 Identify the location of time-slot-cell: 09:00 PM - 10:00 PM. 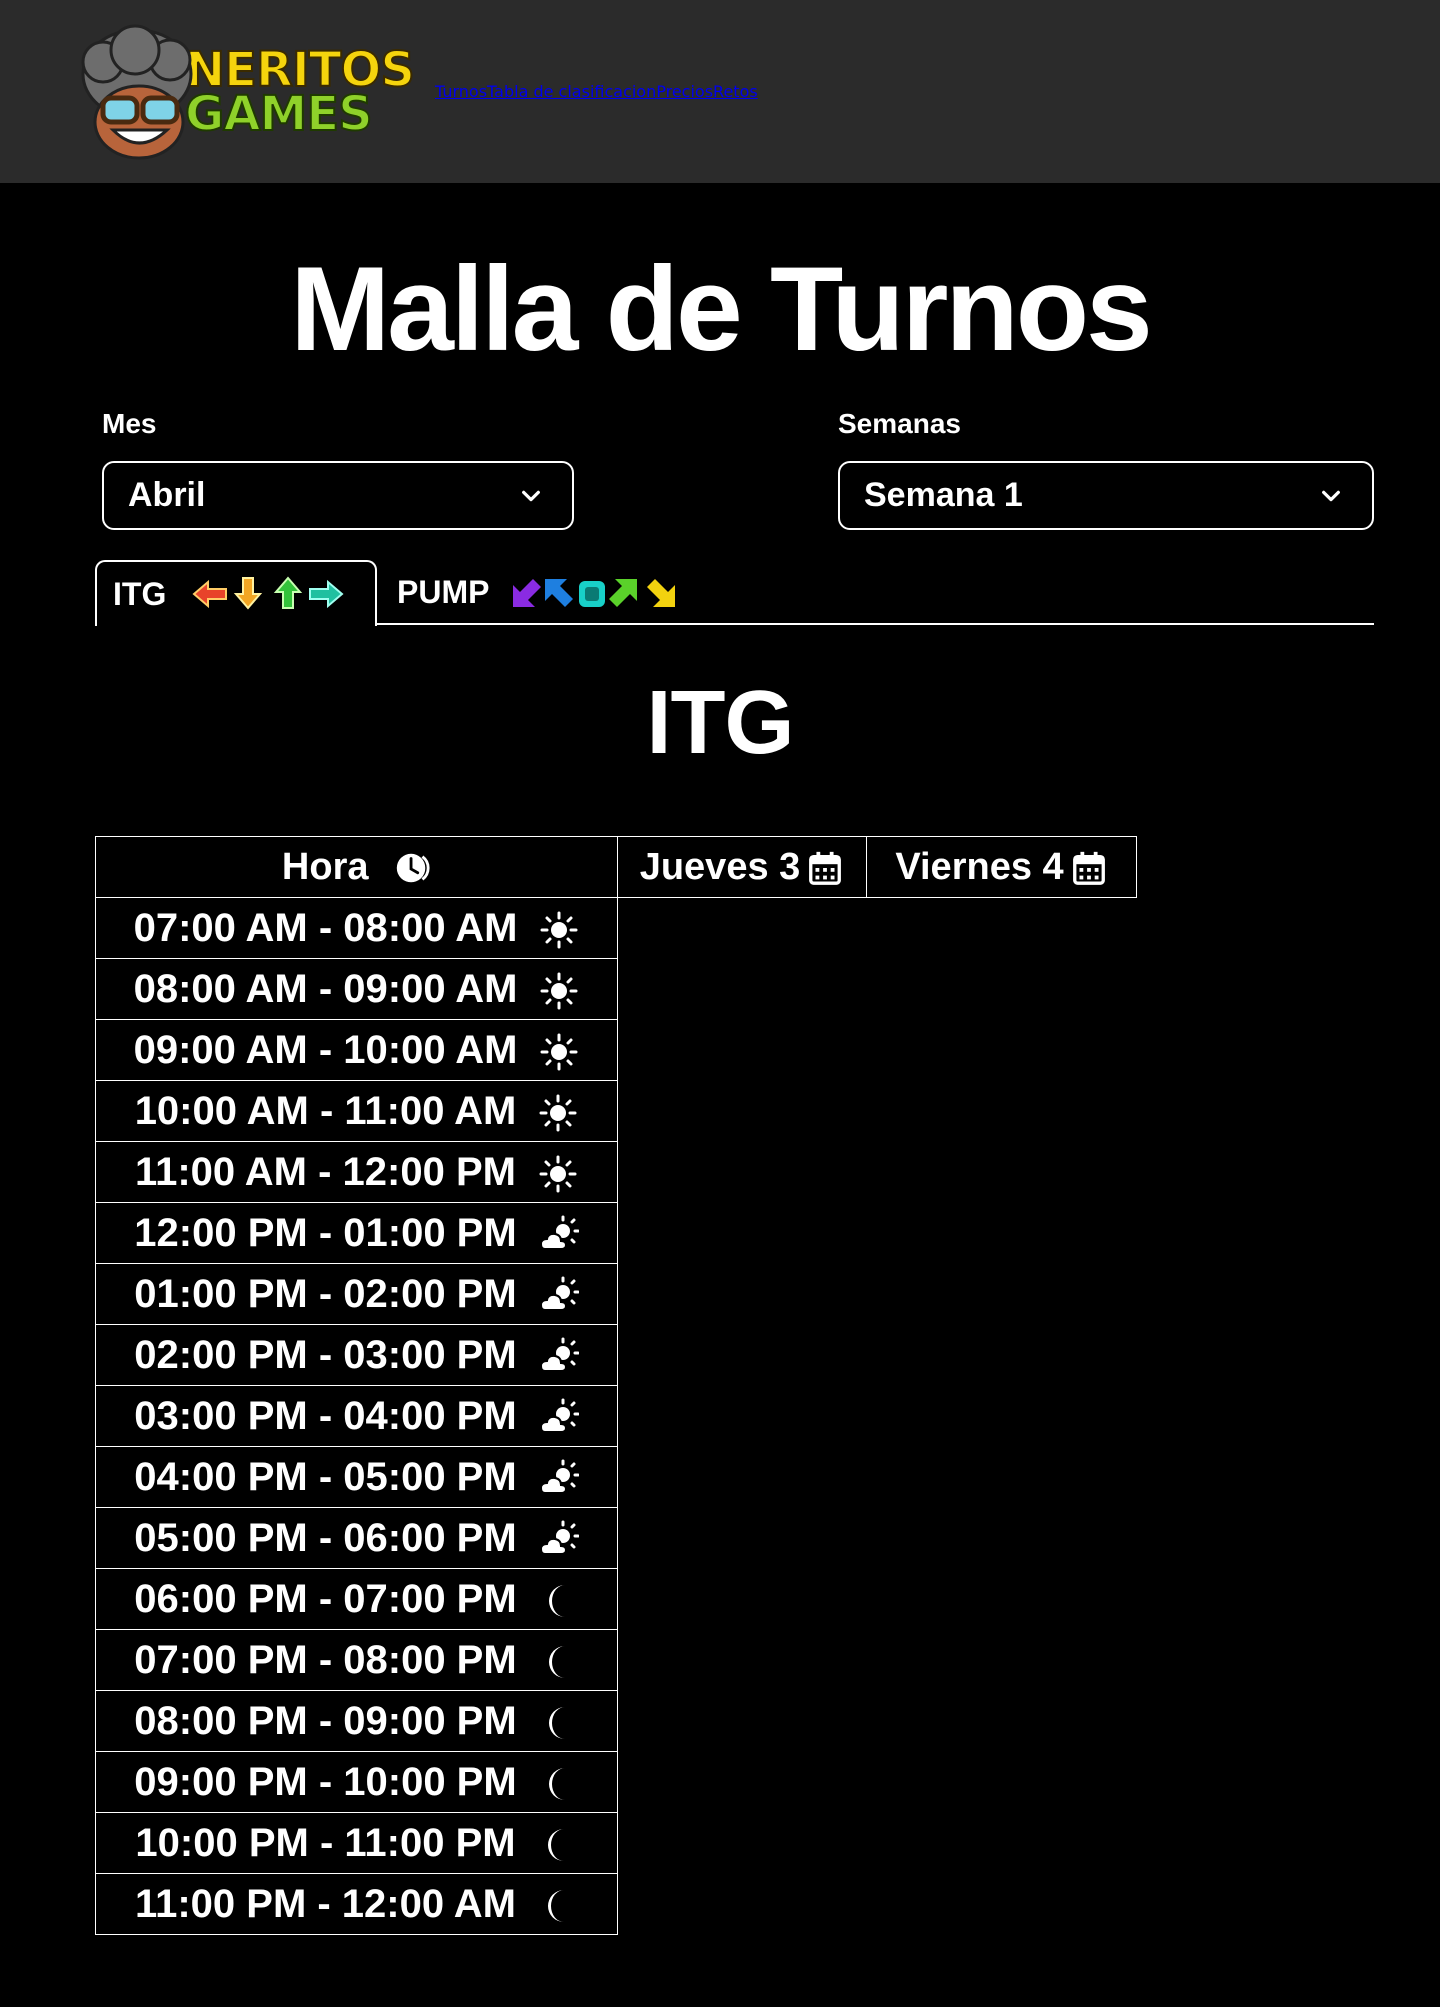
(356, 1782).